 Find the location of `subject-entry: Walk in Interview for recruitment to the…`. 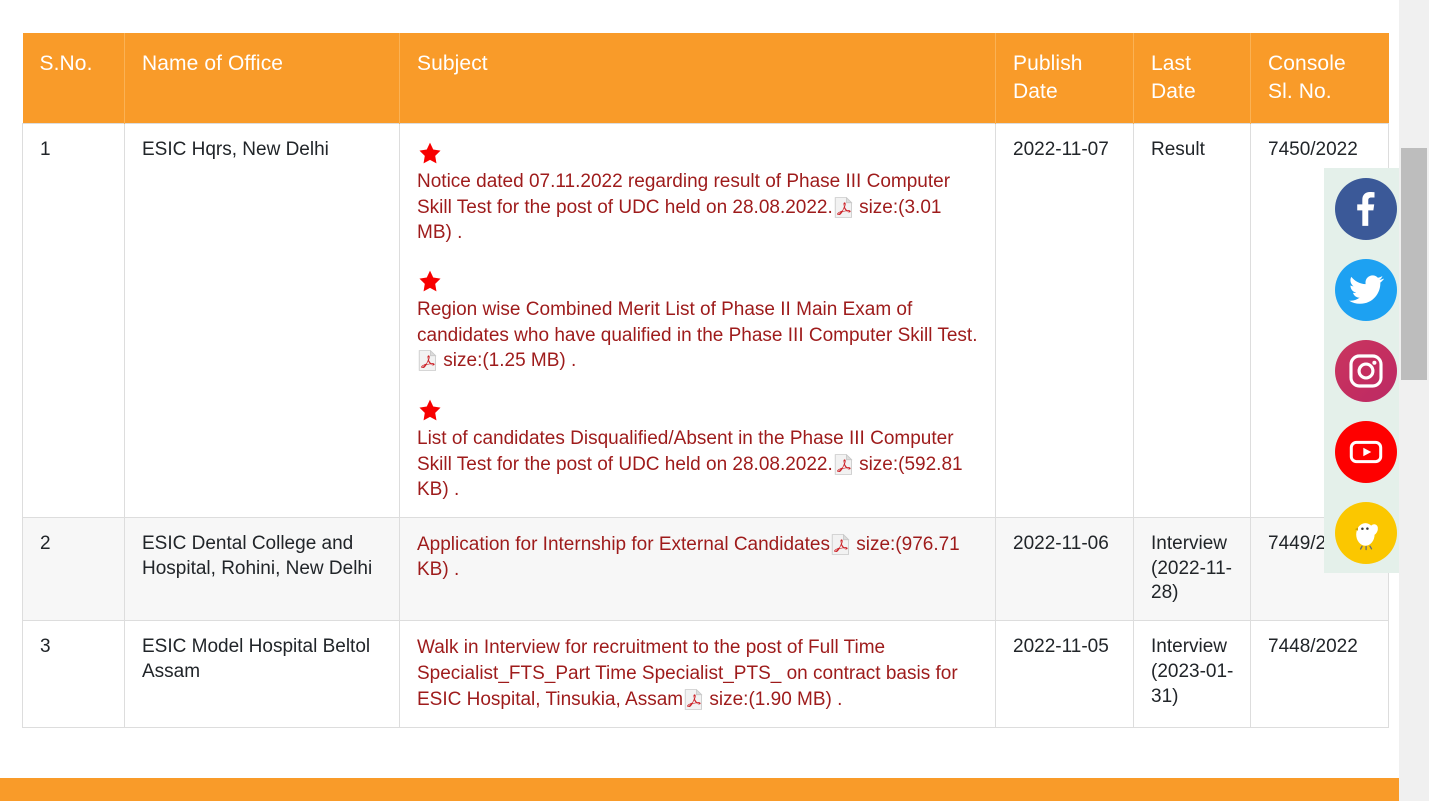

subject-entry: Walk in Interview for recruitment to the… is located at coordinates (699, 674).